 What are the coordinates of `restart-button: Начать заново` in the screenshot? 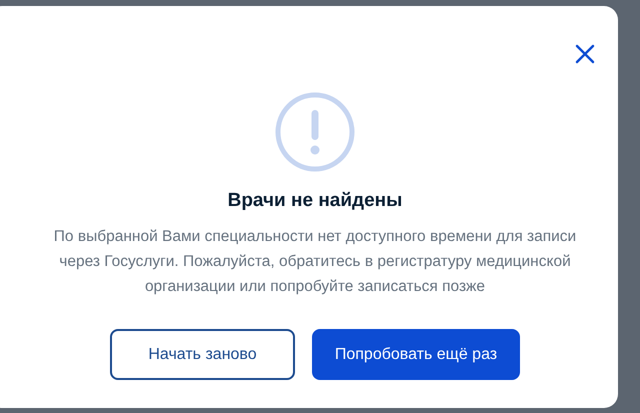 It's located at (202, 354).